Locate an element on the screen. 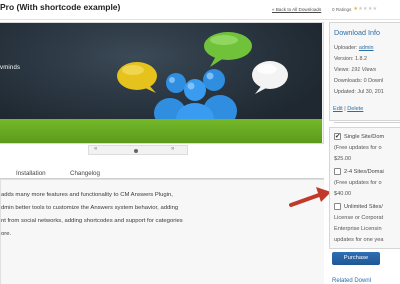  slider-dot-indicator is located at coordinates (136, 151).